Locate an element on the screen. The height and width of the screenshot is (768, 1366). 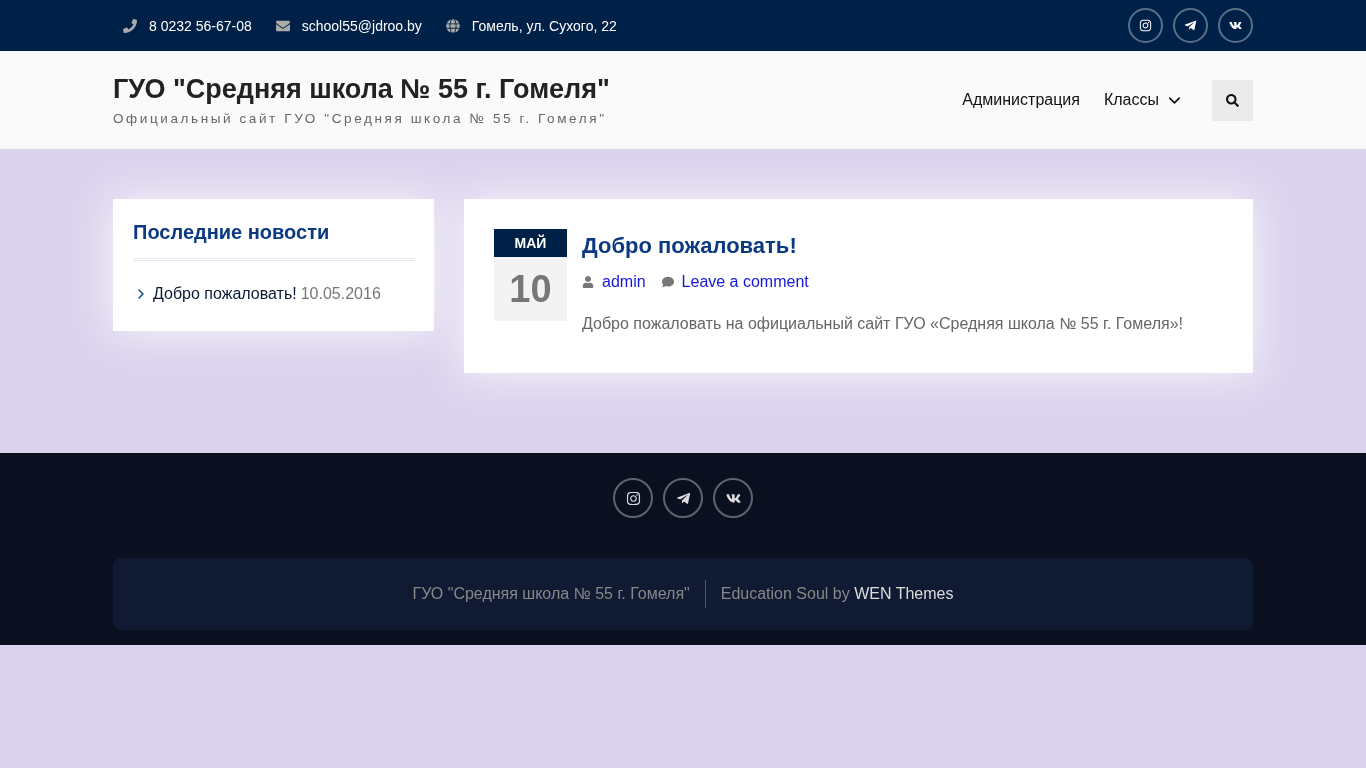
credit-link: WEN Themes is located at coordinates (904, 593).